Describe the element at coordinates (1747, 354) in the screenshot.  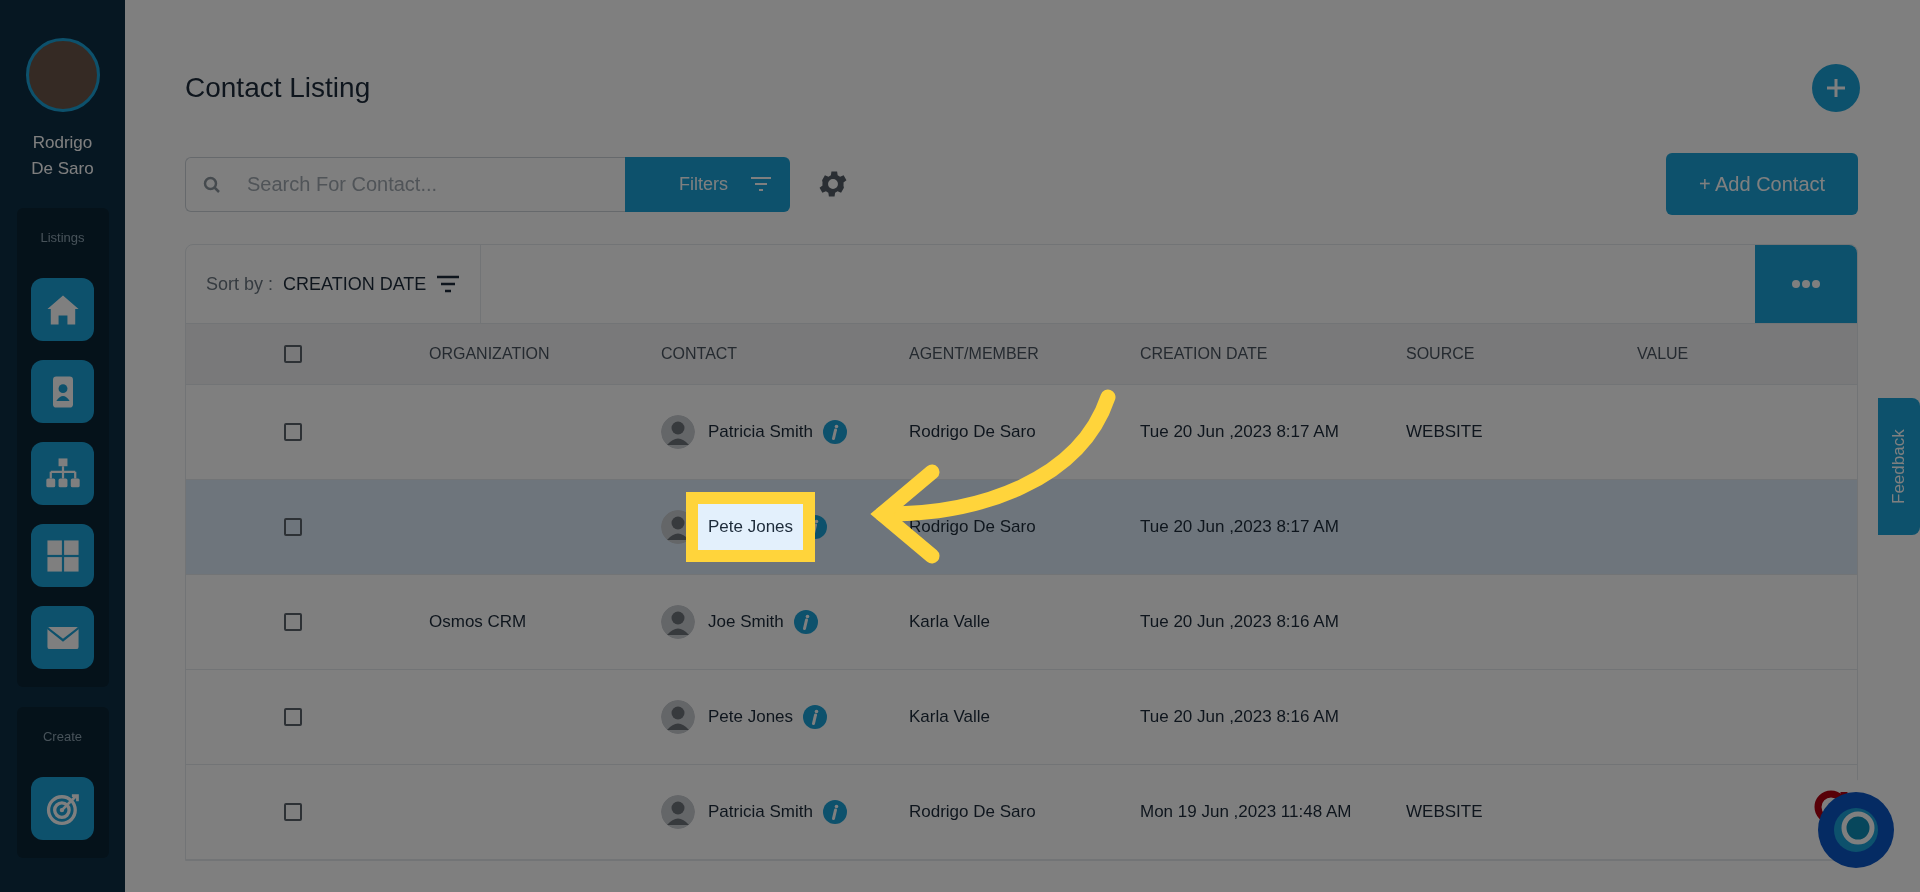
I see `column-header: VALUE` at that location.